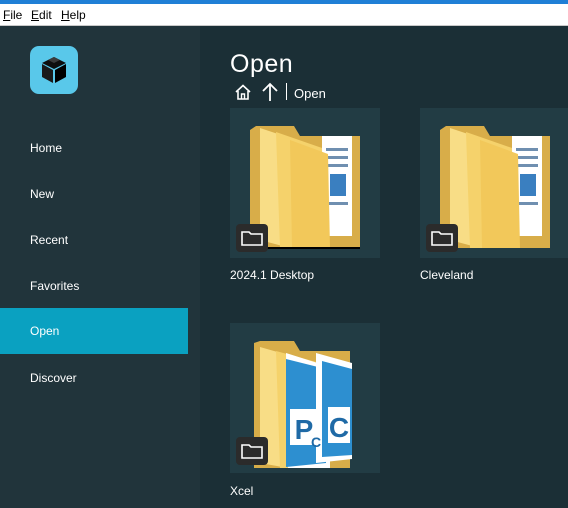  What do you see at coordinates (446, 275) in the screenshot?
I see `folder-name: Cleveland` at bounding box center [446, 275].